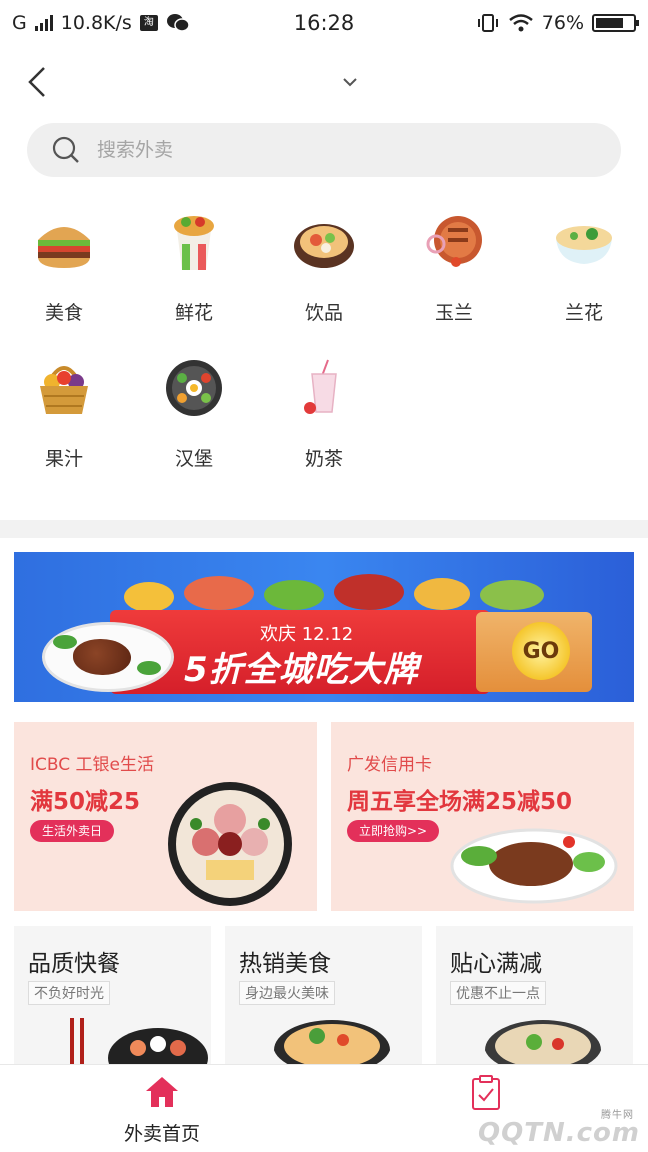  What do you see at coordinates (74, 964) in the screenshot?
I see `feature-title: 品质快餐` at bounding box center [74, 964].